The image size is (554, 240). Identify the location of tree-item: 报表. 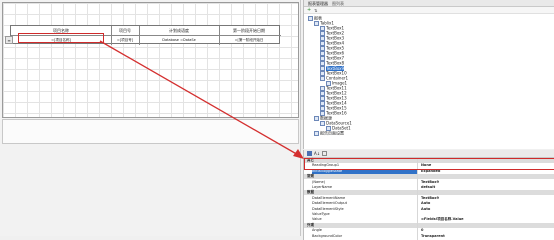
(315, 18).